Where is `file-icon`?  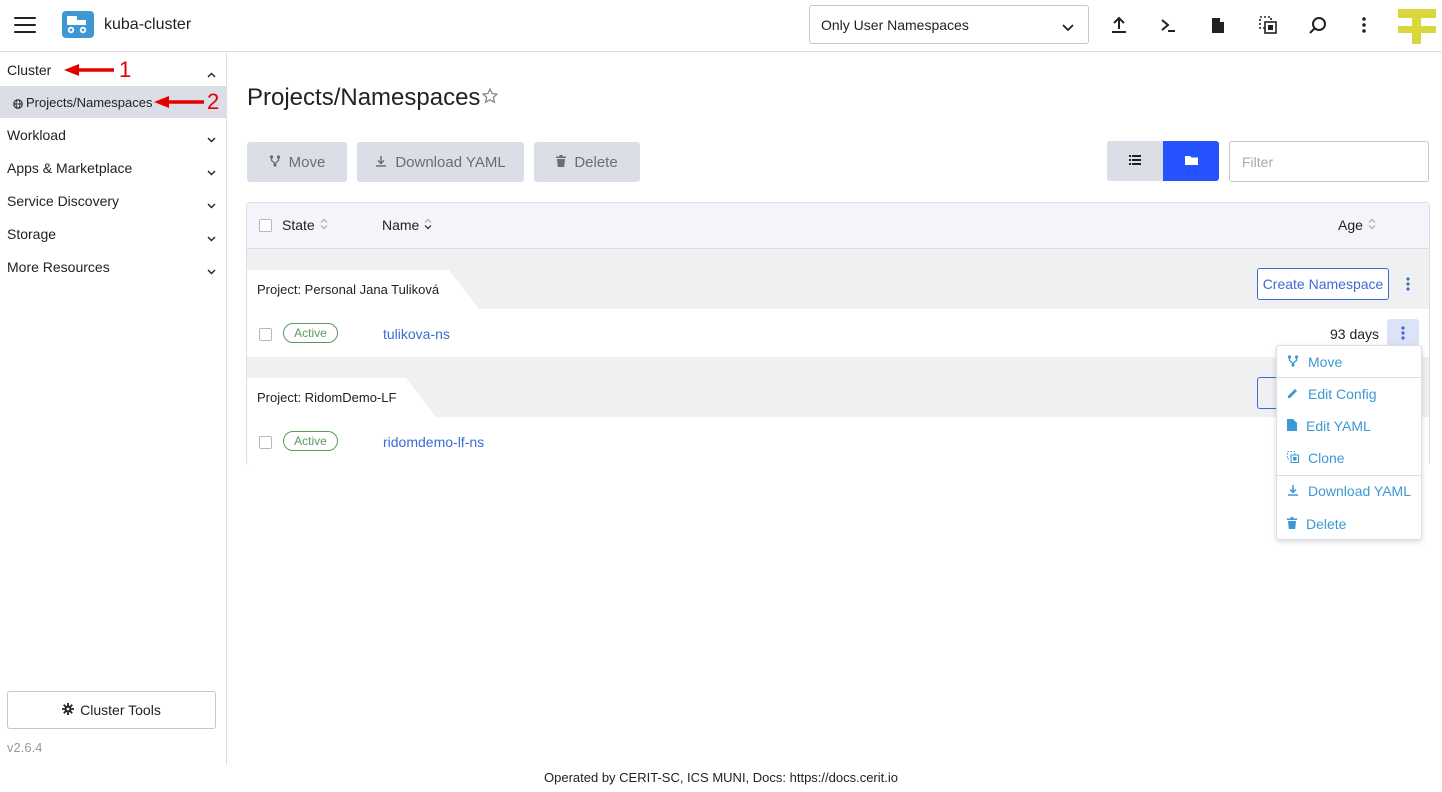
file-icon is located at coordinates (1292, 426).